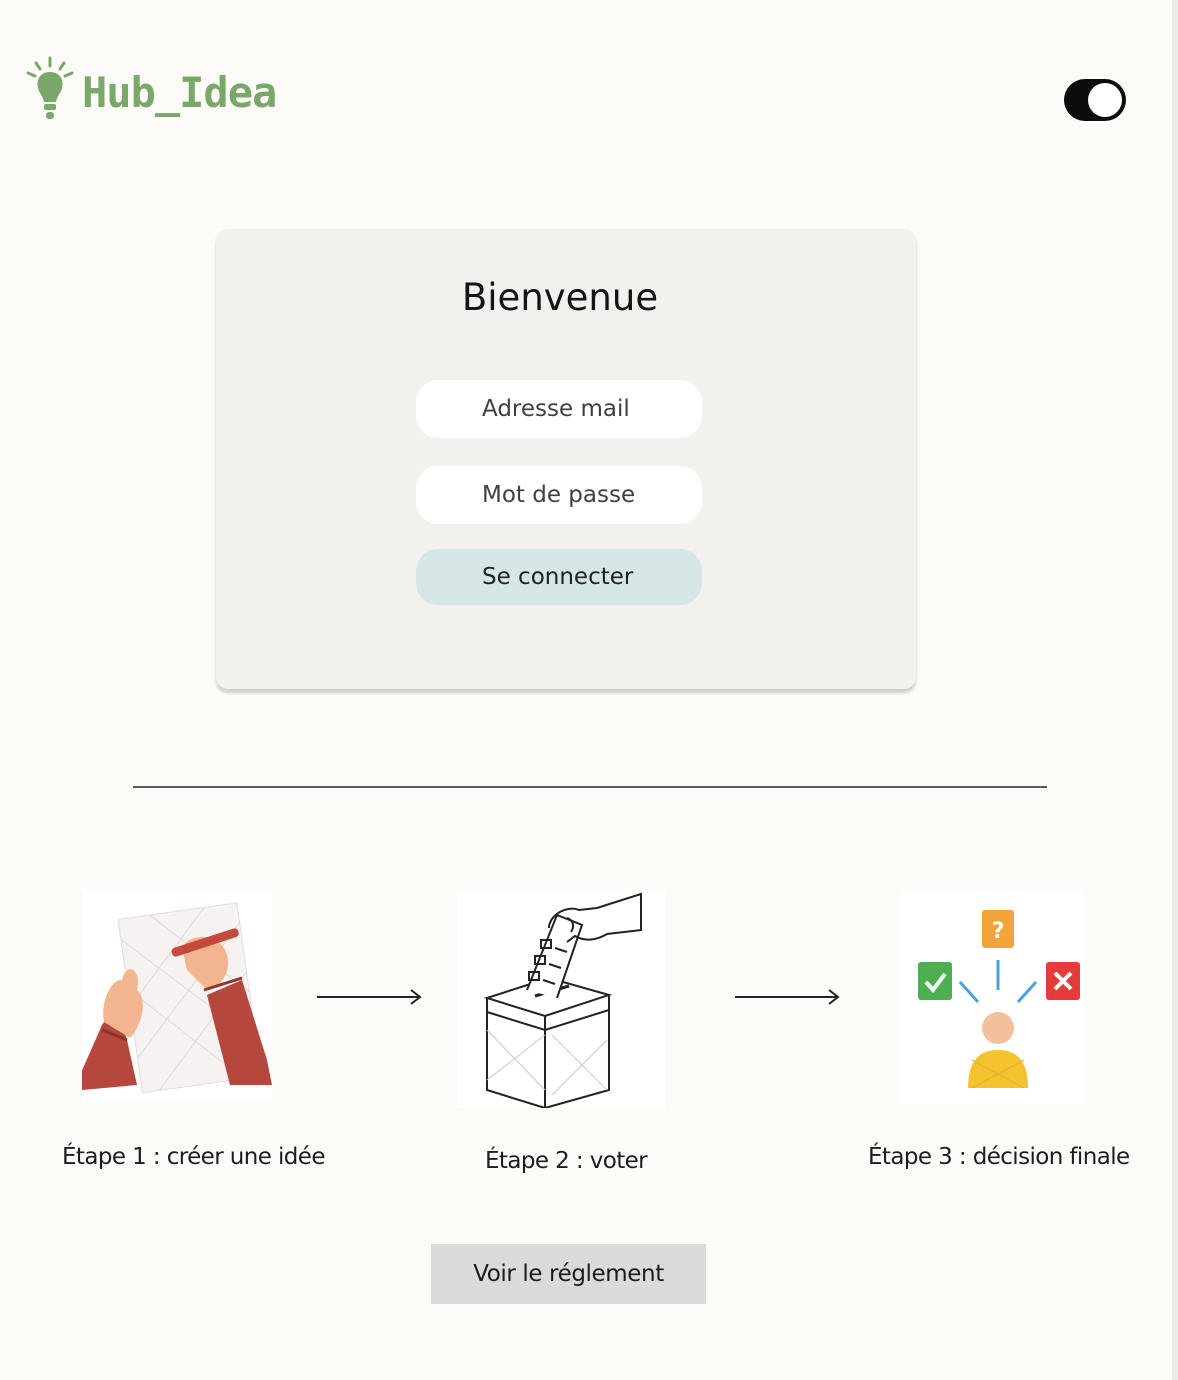  What do you see at coordinates (1175, 690) in the screenshot?
I see `page-edge` at bounding box center [1175, 690].